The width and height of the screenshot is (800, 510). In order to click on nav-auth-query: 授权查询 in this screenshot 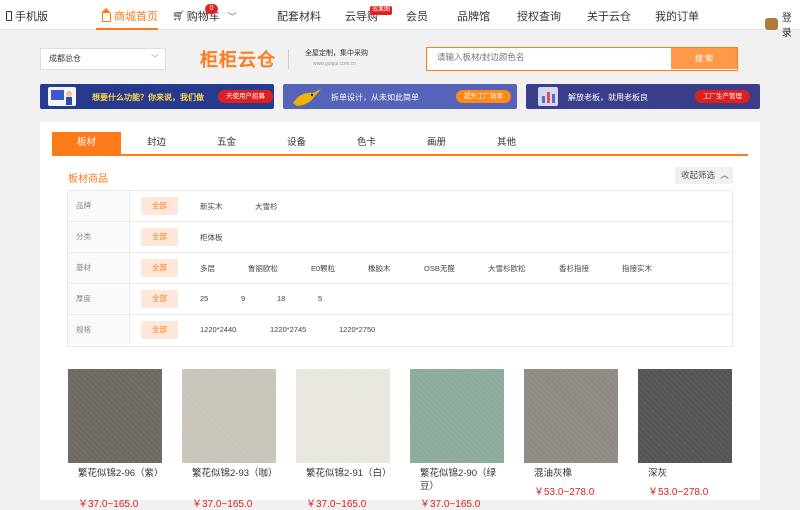, I will do `click(539, 16)`.